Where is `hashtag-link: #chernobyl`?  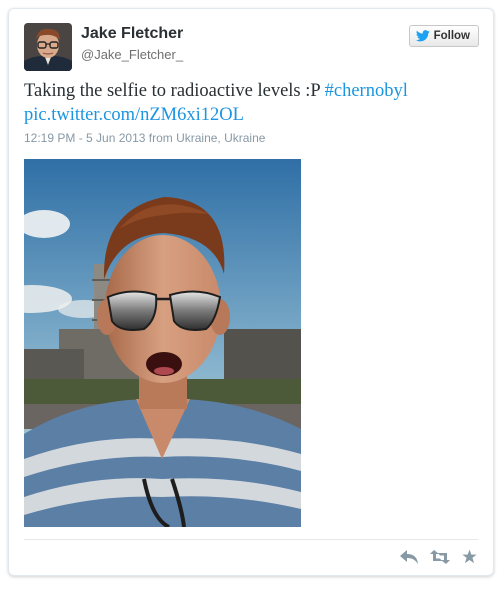 hashtag-link: #chernobyl is located at coordinates (366, 91).